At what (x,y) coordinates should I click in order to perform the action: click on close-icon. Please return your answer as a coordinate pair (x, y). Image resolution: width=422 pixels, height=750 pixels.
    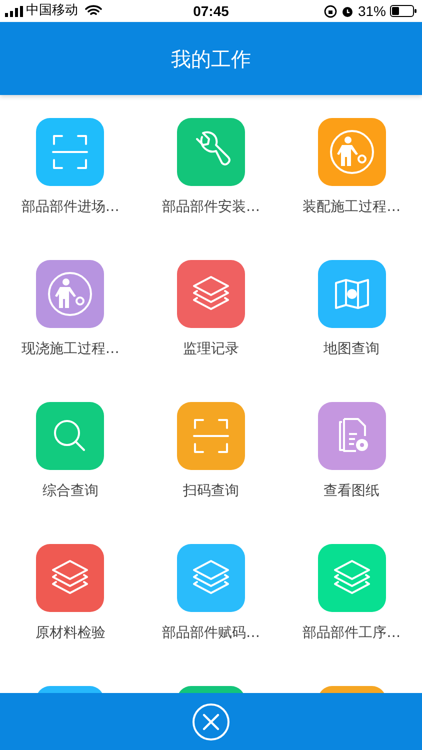
    Looking at the image, I should click on (211, 721).